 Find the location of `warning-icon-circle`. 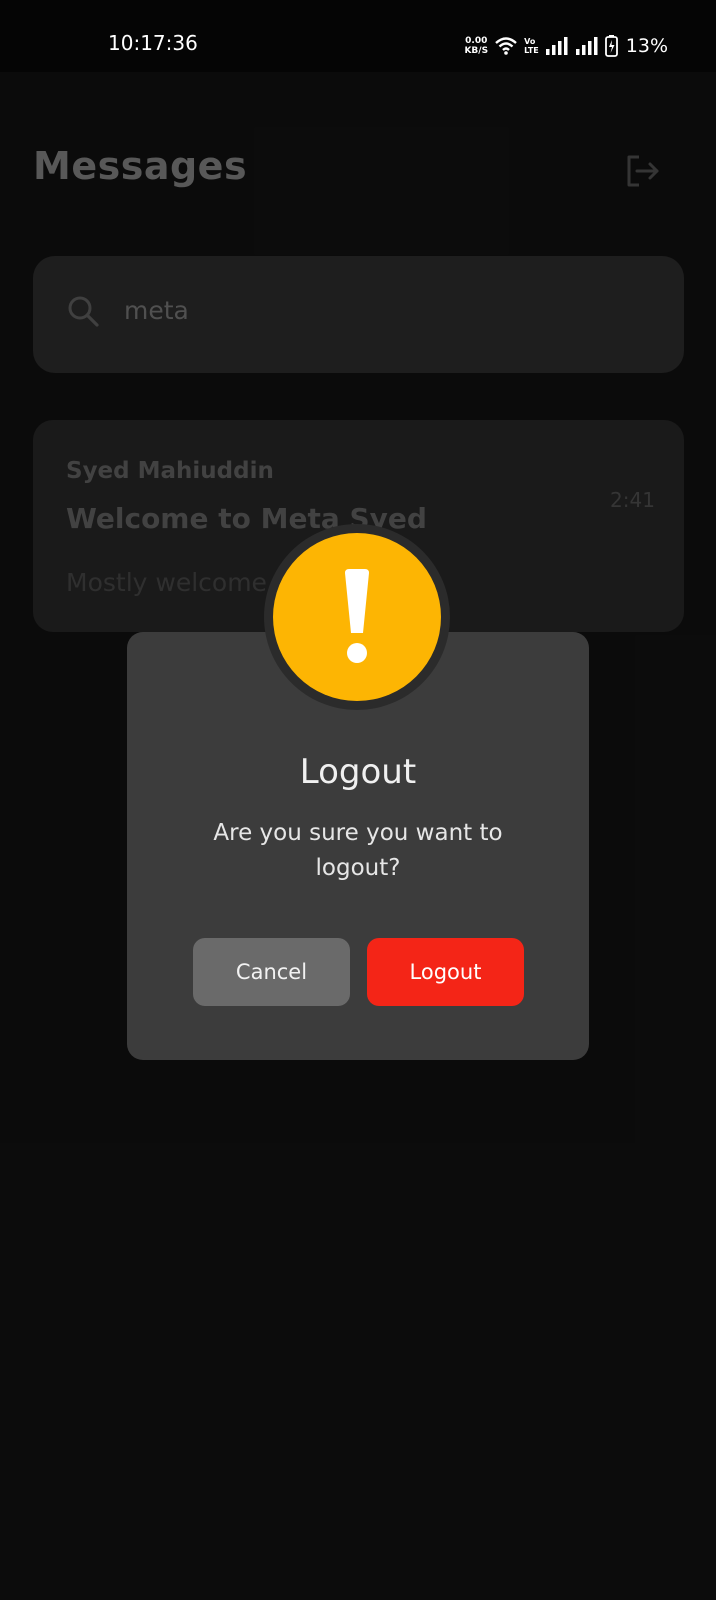

warning-icon-circle is located at coordinates (357, 617).